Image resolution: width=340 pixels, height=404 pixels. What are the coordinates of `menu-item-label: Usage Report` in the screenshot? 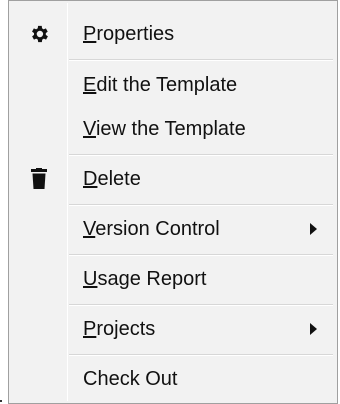 It's located at (145, 278).